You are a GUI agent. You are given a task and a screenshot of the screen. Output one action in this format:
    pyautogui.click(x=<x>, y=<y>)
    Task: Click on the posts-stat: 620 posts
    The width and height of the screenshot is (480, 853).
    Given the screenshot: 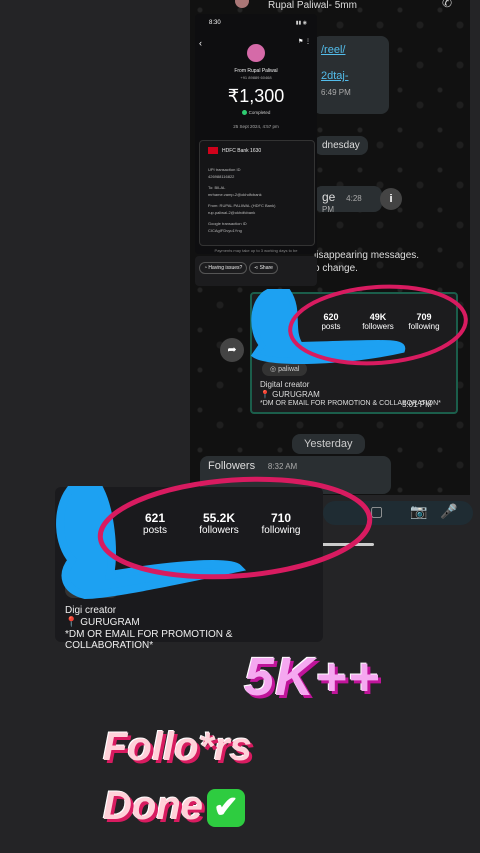 What is the action you would take?
    pyautogui.click(x=331, y=321)
    